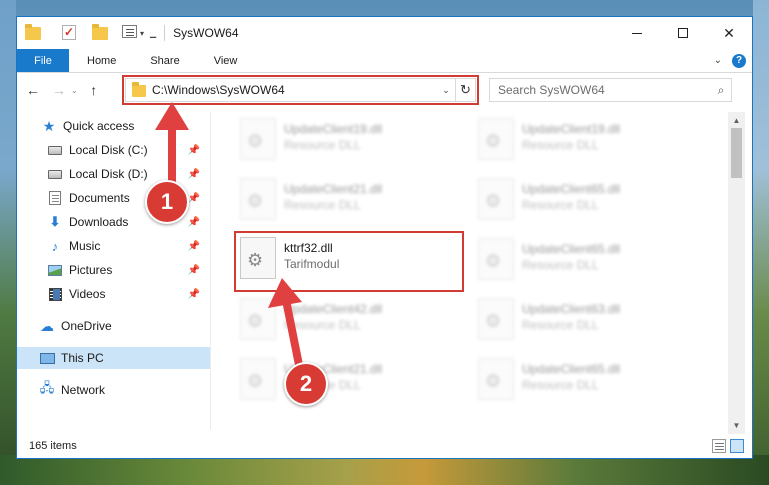 The width and height of the screenshot is (769, 485). I want to click on sidebar-item-this-pc: This PC, so click(113, 358).